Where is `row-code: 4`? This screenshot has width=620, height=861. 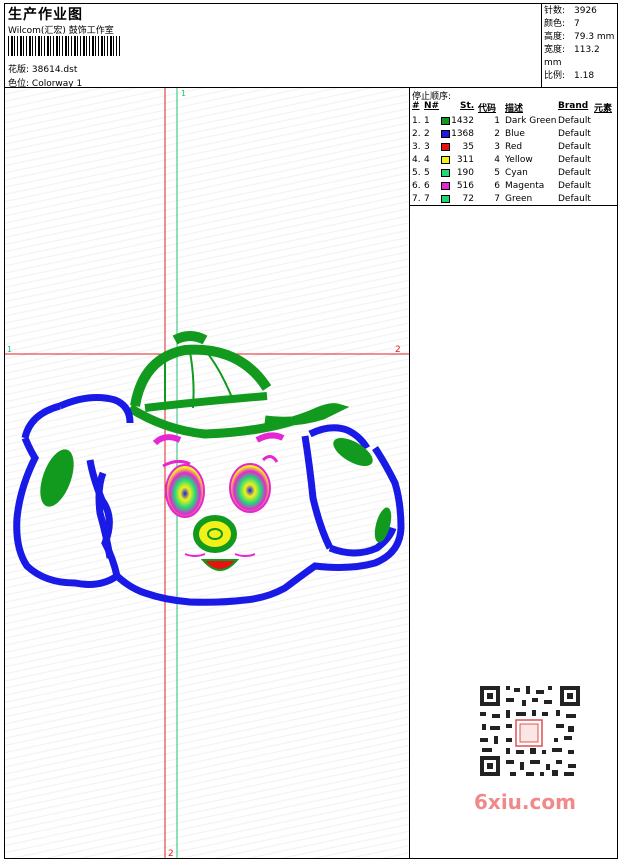 row-code: 4 is located at coordinates (497, 160).